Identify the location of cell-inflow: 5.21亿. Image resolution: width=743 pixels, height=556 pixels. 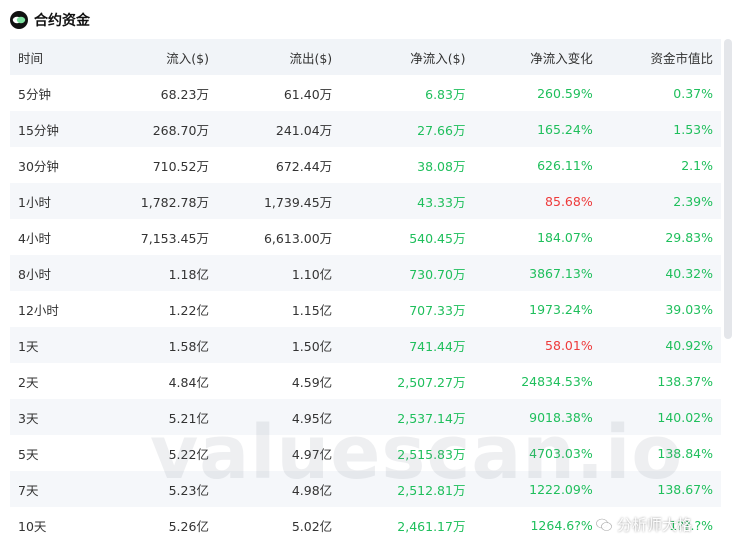
(154, 417).